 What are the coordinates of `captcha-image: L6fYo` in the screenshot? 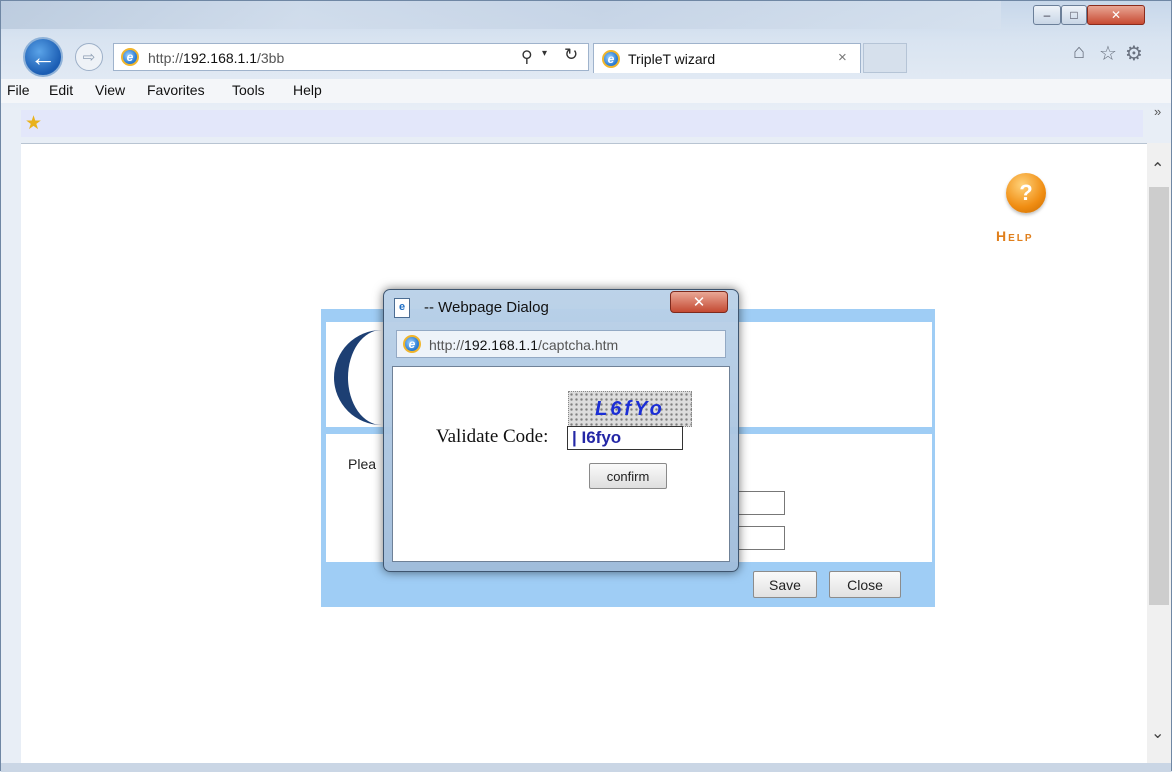 It's located at (630, 409).